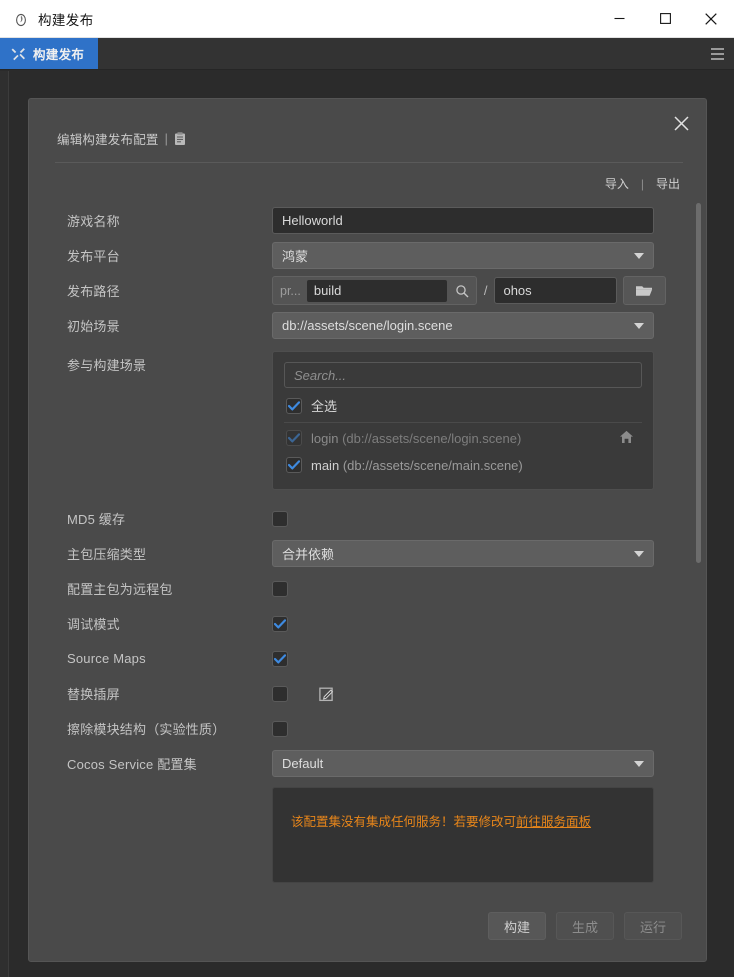 This screenshot has width=734, height=977. Describe the element at coordinates (626, 436) in the screenshot. I see `home-icon` at that location.